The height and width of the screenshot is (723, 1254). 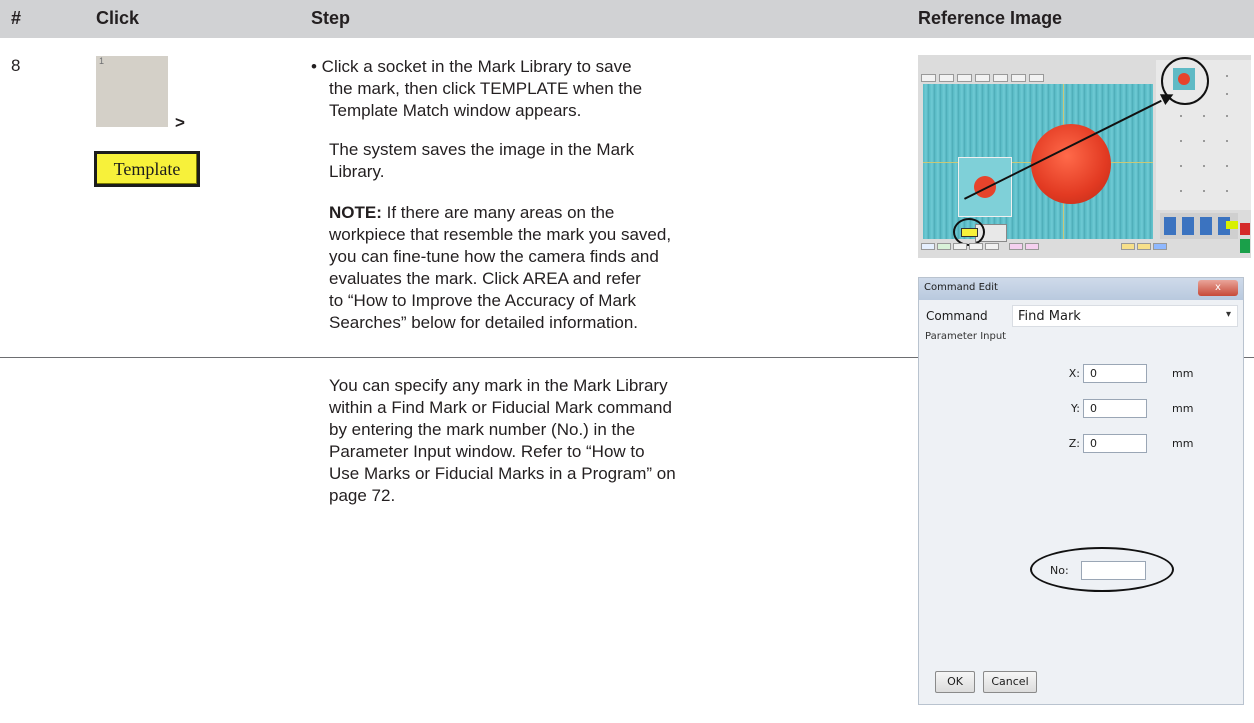 What do you see at coordinates (482, 429) in the screenshot?
I see `step-text-line: by entering the mark number (No.) in the` at bounding box center [482, 429].